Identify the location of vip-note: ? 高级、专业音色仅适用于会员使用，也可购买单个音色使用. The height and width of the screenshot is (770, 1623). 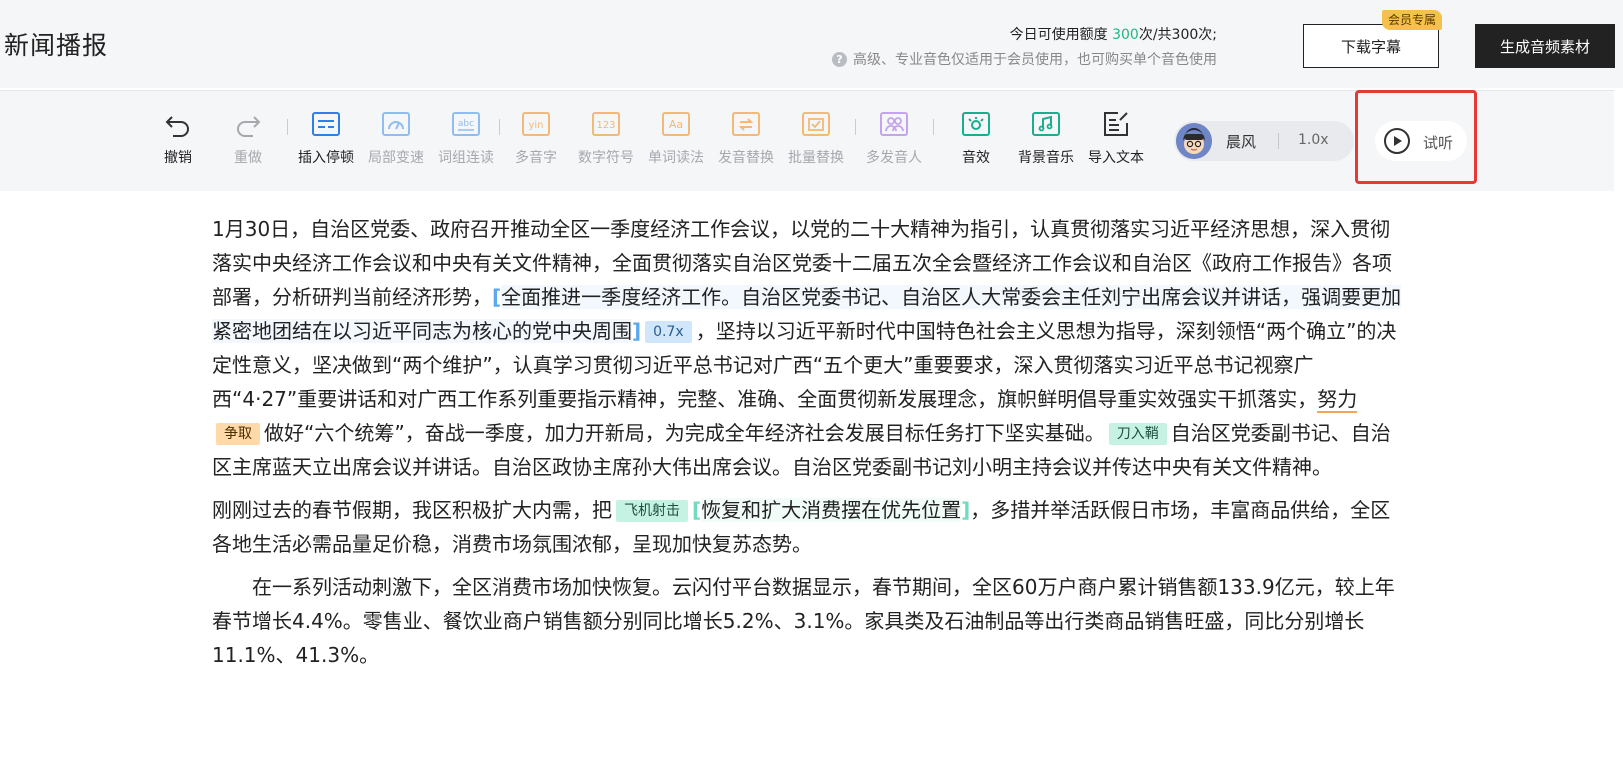
(1024, 59).